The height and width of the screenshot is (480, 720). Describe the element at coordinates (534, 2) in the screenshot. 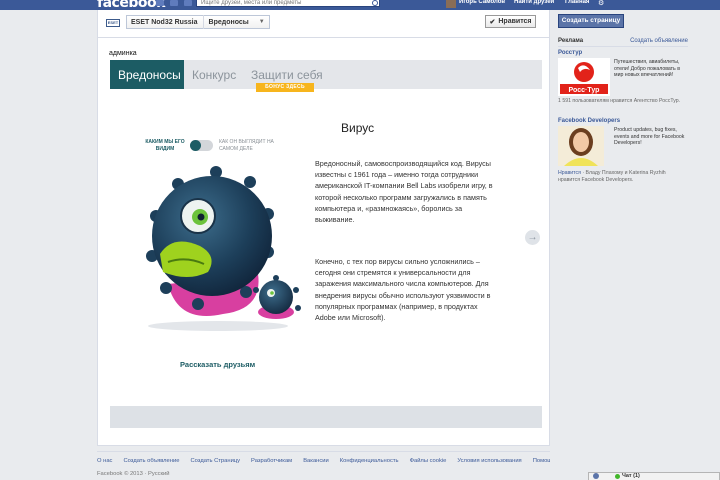

I see `find-friends-link: Найти друзей` at that location.